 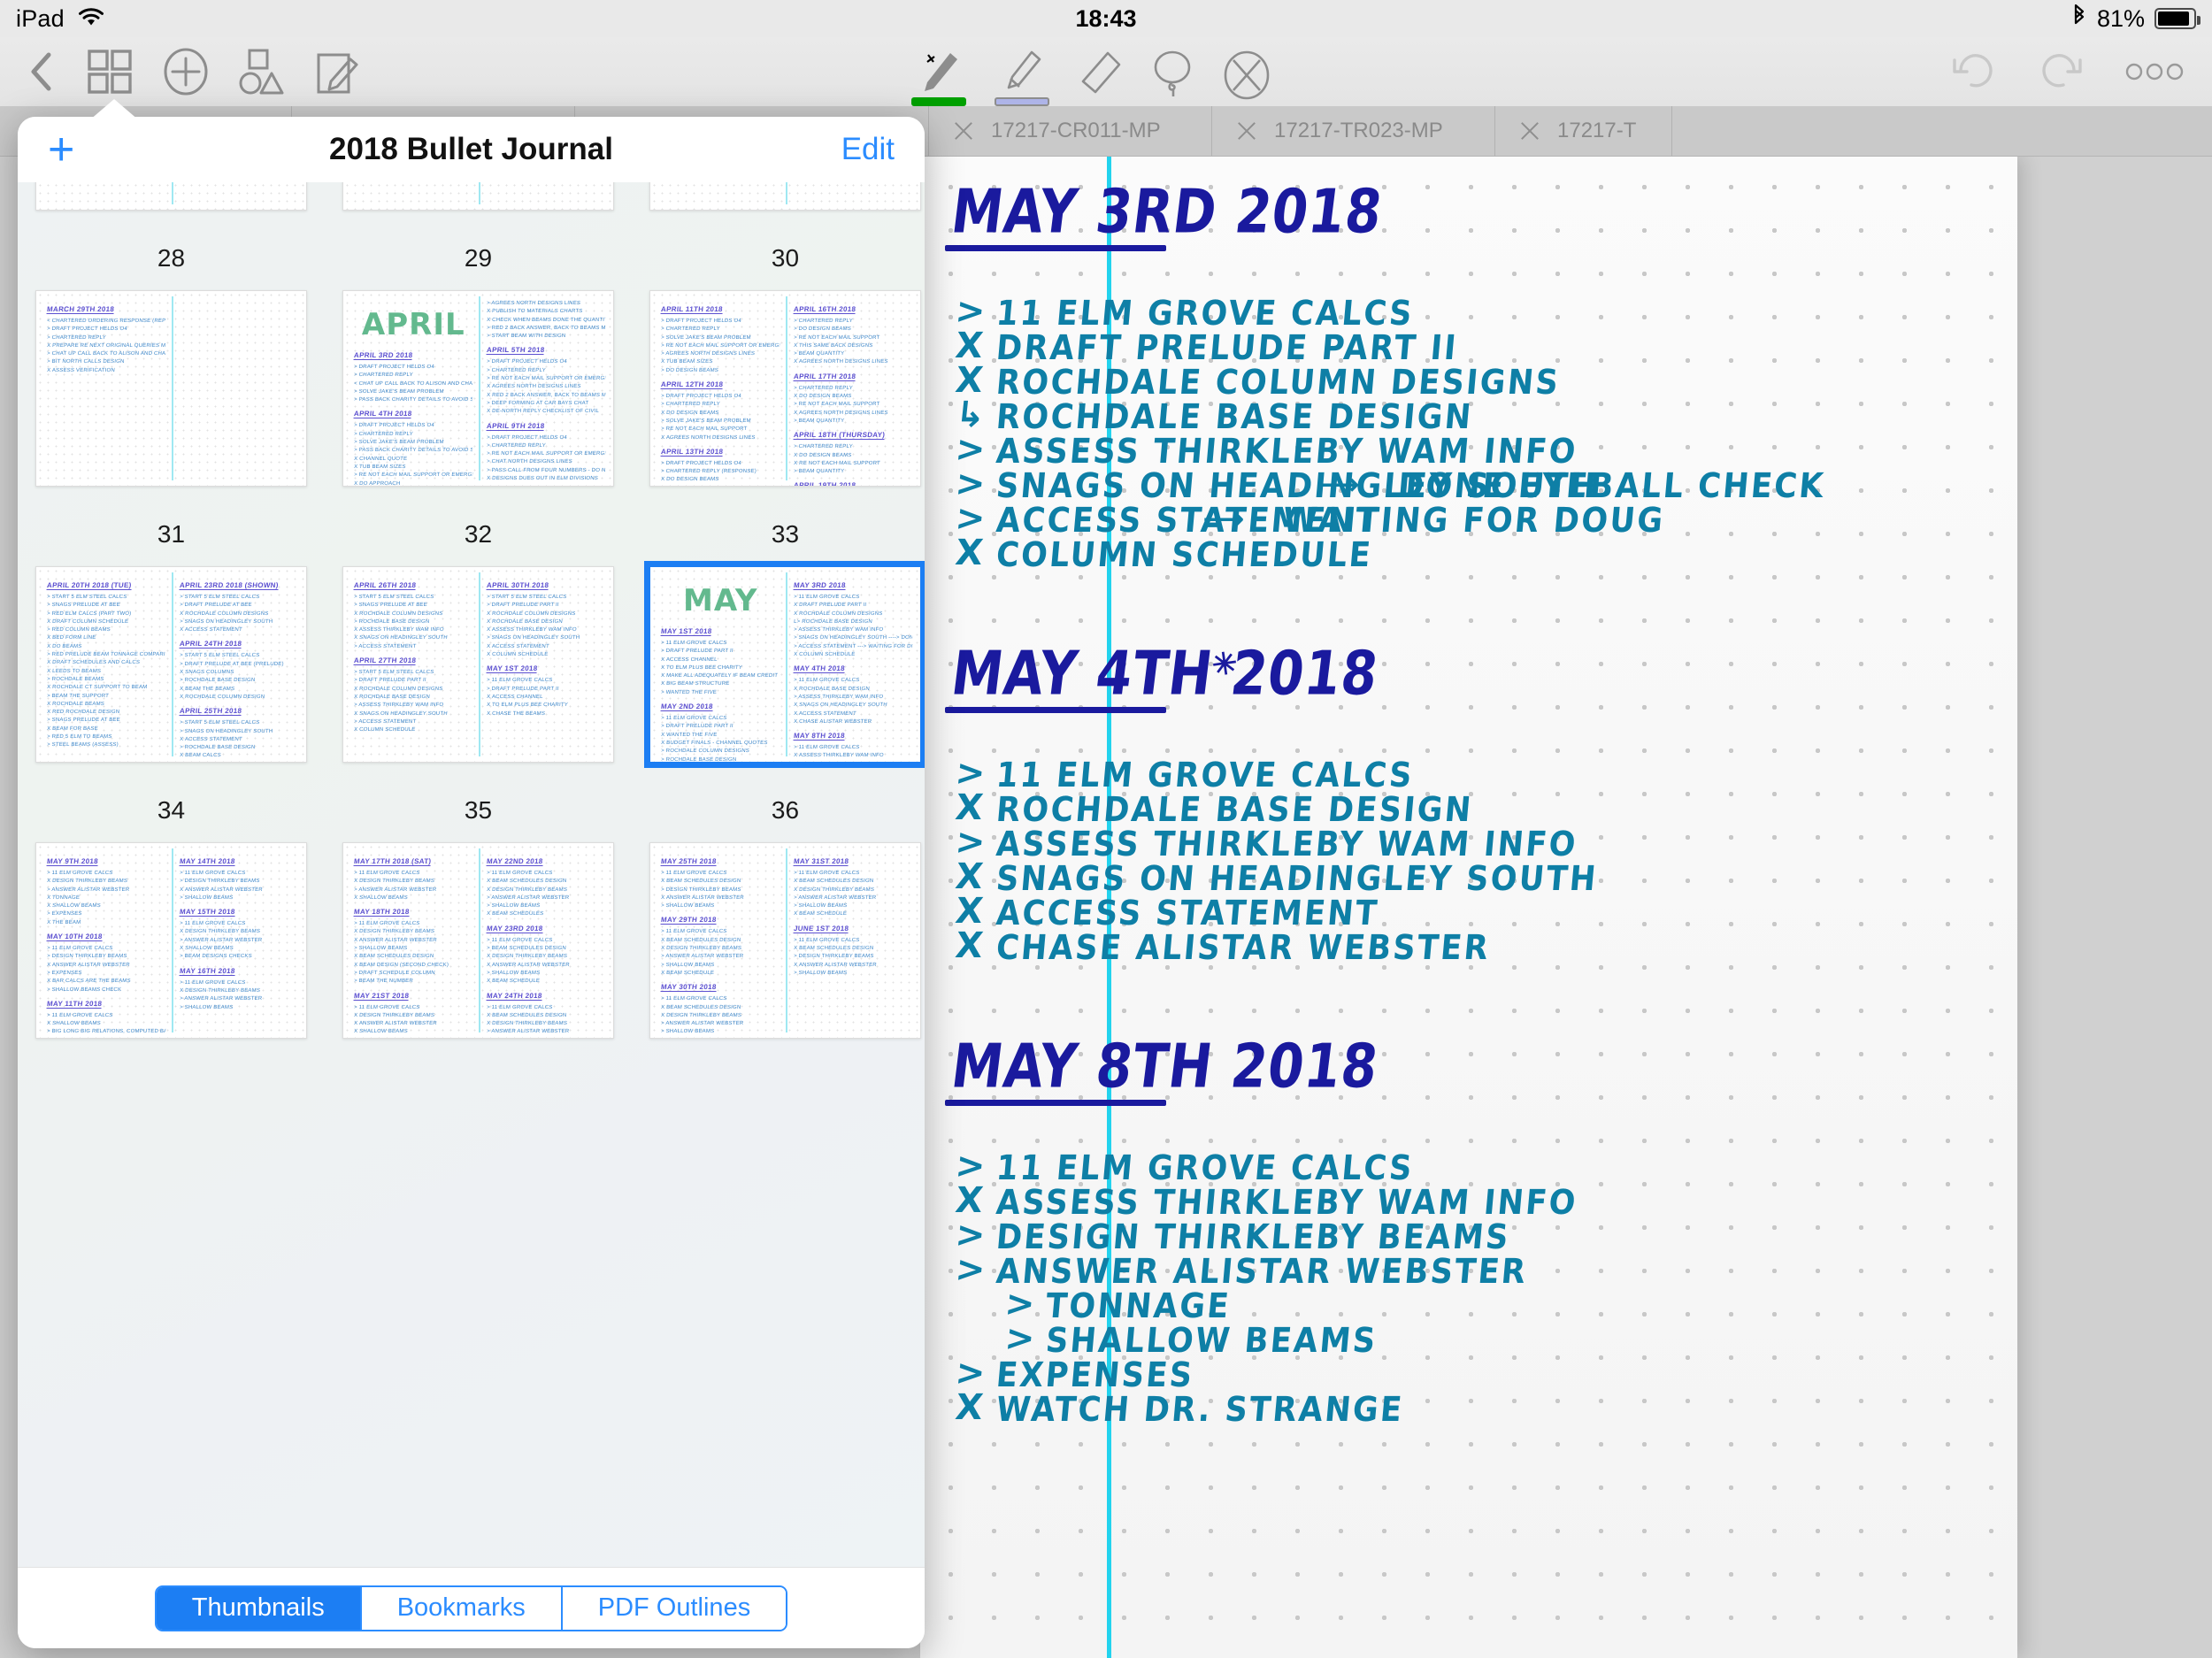 What do you see at coordinates (338, 72) in the screenshot?
I see `text-edit-icon` at bounding box center [338, 72].